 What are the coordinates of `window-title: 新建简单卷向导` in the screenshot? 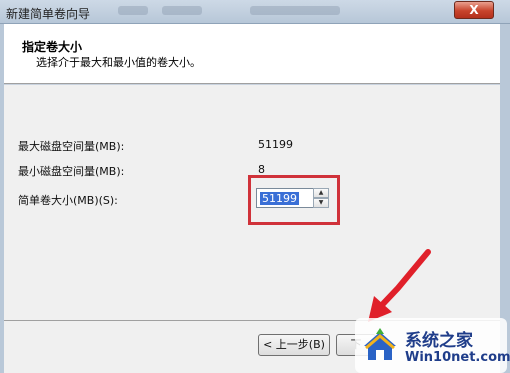 It's located at (48, 14).